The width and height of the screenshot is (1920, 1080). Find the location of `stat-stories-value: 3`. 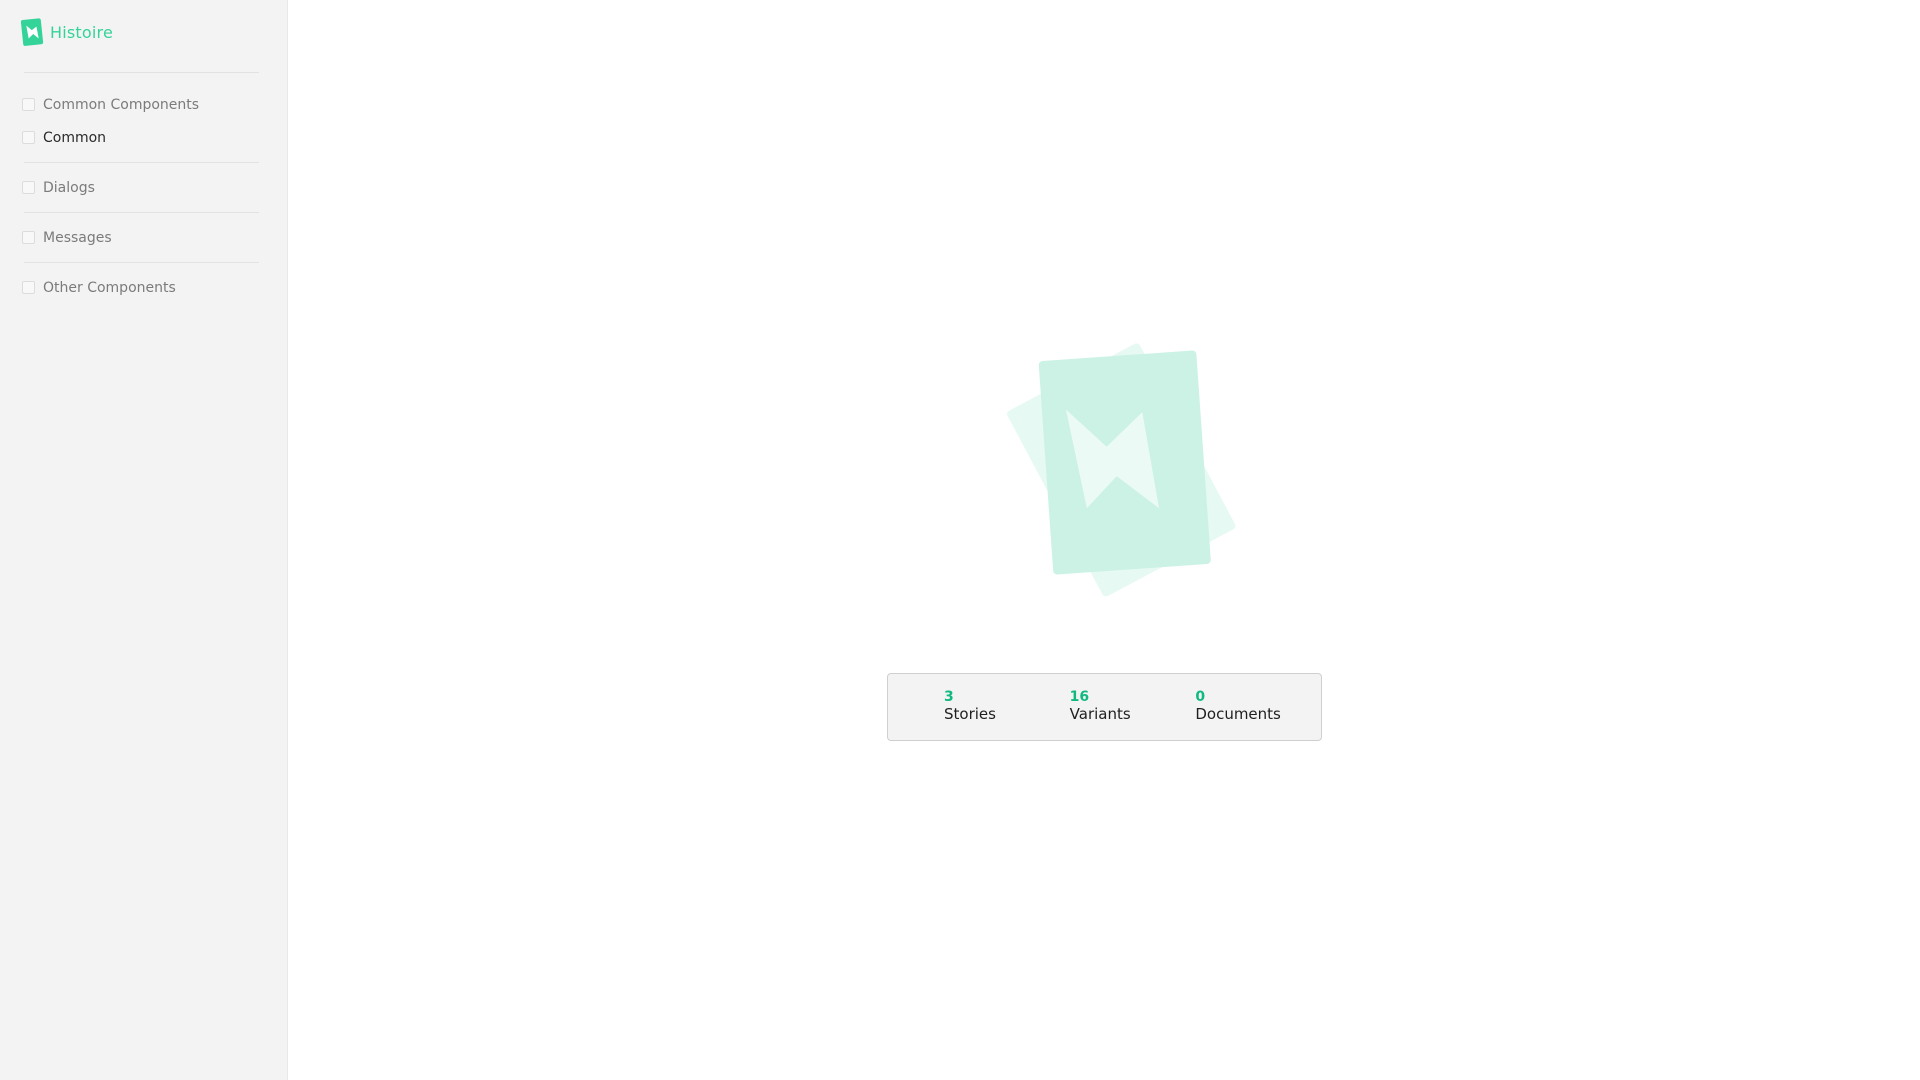

stat-stories-value: 3 is located at coordinates (949, 697).